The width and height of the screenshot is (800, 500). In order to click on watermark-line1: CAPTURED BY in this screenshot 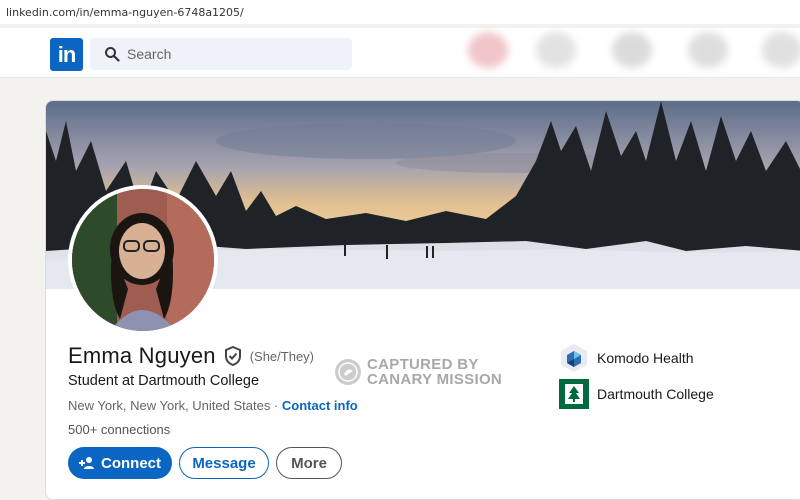, I will do `click(423, 364)`.